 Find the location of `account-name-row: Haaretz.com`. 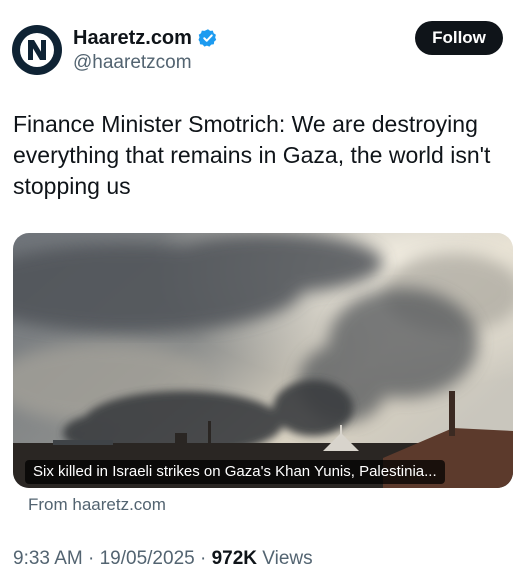

account-name-row: Haaretz.com is located at coordinates (145, 38).